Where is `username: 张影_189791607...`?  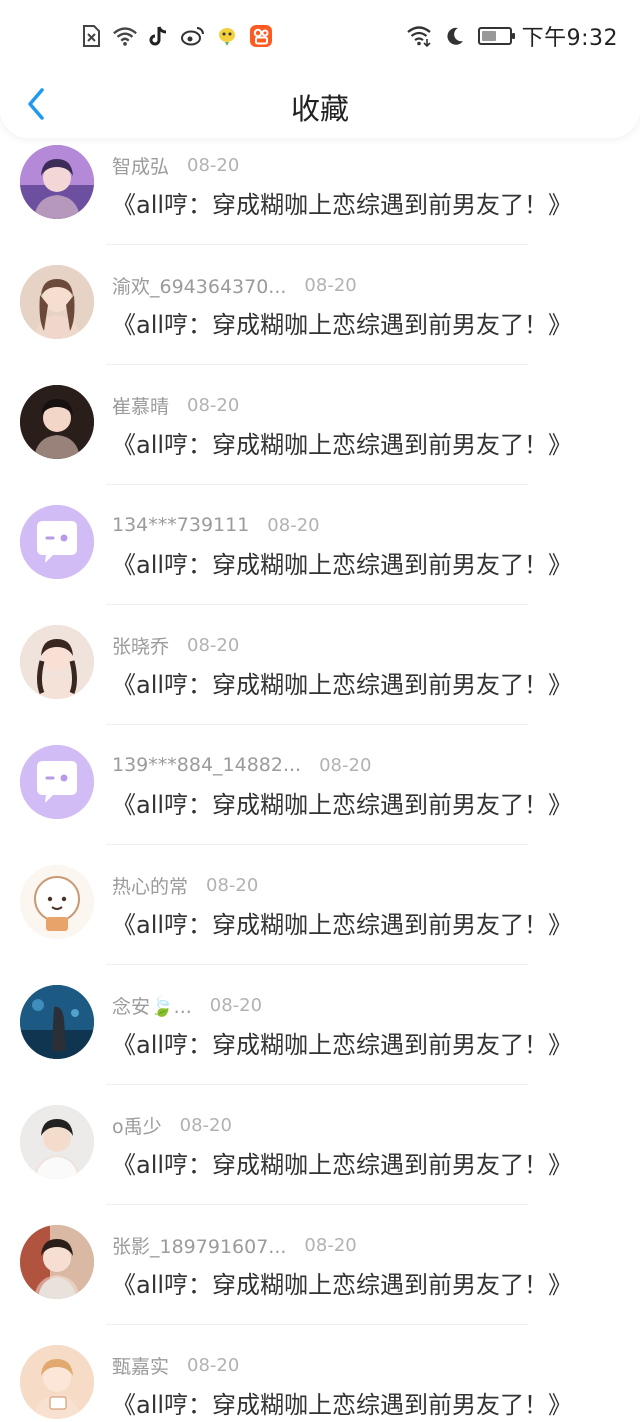 username: 张影_189791607... is located at coordinates (199, 1245).